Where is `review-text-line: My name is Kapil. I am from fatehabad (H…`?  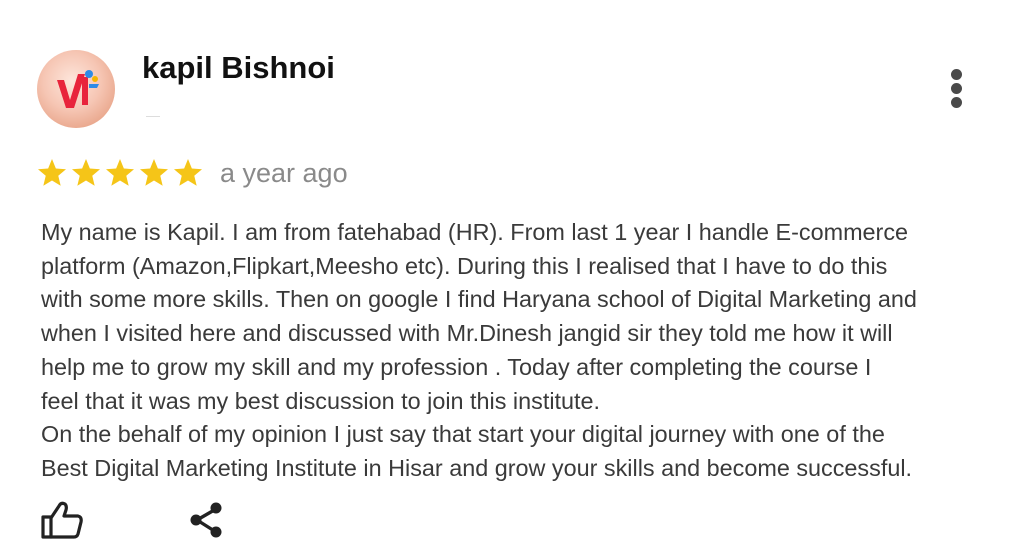
review-text-line: My name is Kapil. I am from fatehabad (H… is located at coordinates (475, 232).